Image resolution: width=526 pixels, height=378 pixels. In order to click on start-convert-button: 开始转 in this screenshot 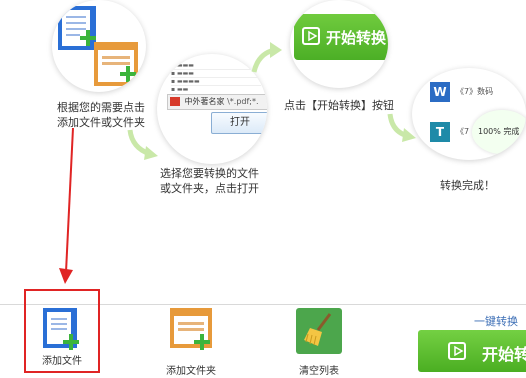, I will do `click(472, 351)`.